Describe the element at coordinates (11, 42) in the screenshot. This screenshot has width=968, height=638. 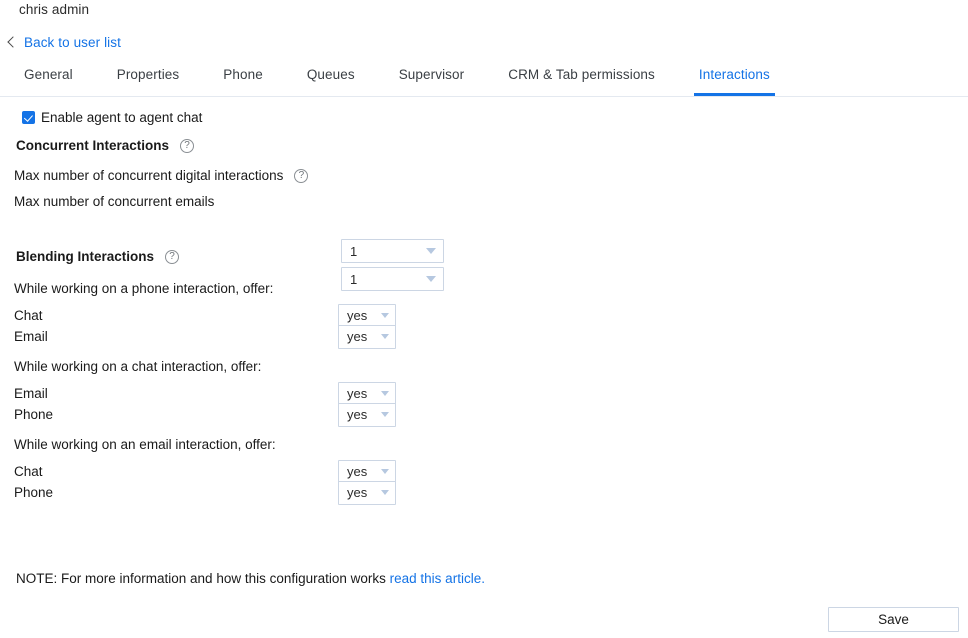
I see `chevron-left-icon` at that location.